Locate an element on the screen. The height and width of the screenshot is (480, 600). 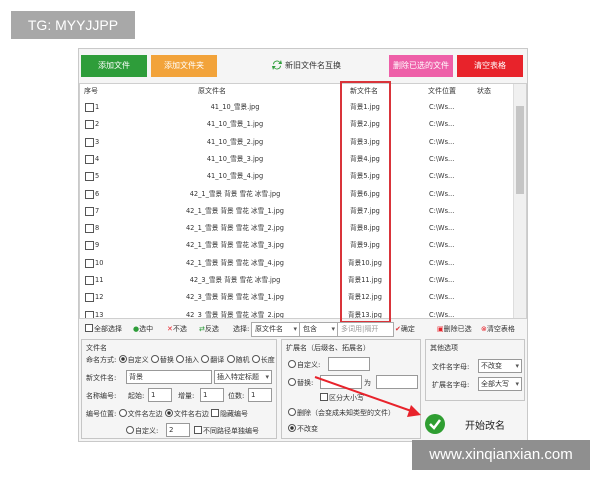
red-arrow-annotation is located at coordinates (367, 396).